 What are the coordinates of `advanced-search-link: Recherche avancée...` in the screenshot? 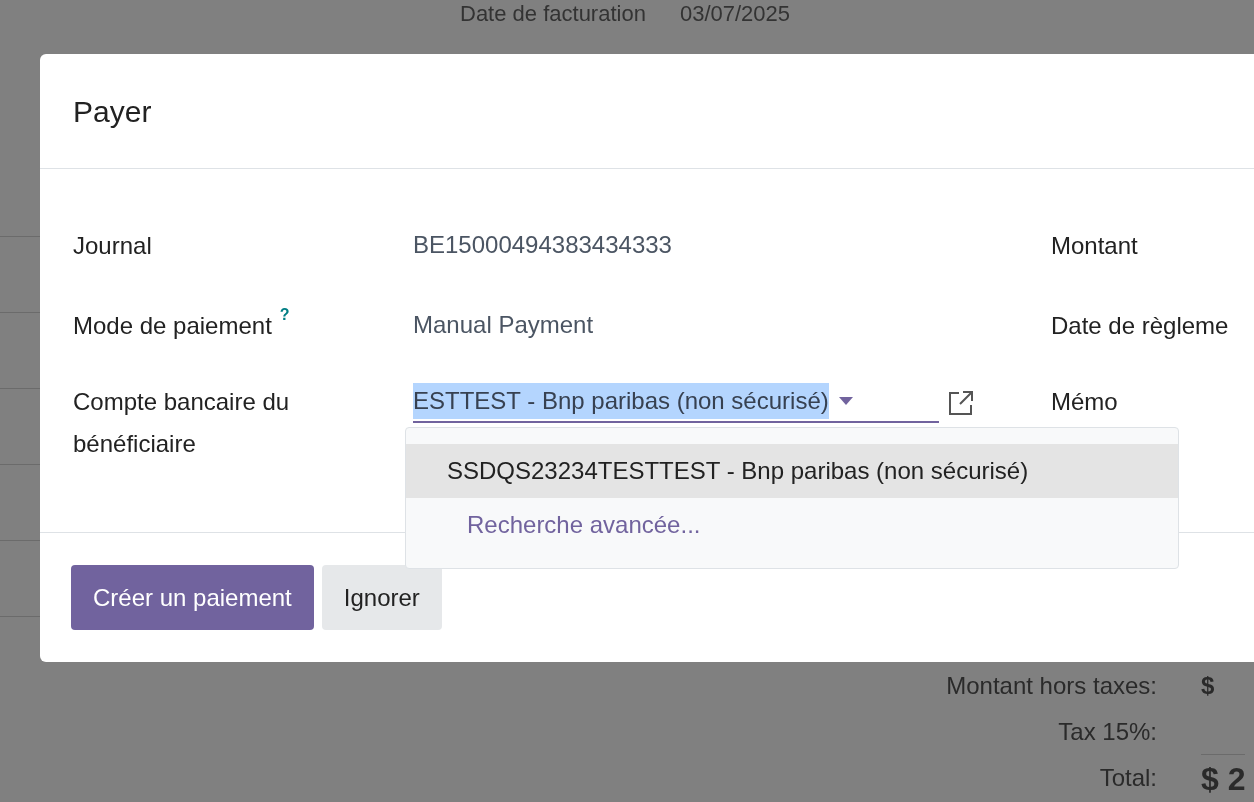 It's located at (792, 525).